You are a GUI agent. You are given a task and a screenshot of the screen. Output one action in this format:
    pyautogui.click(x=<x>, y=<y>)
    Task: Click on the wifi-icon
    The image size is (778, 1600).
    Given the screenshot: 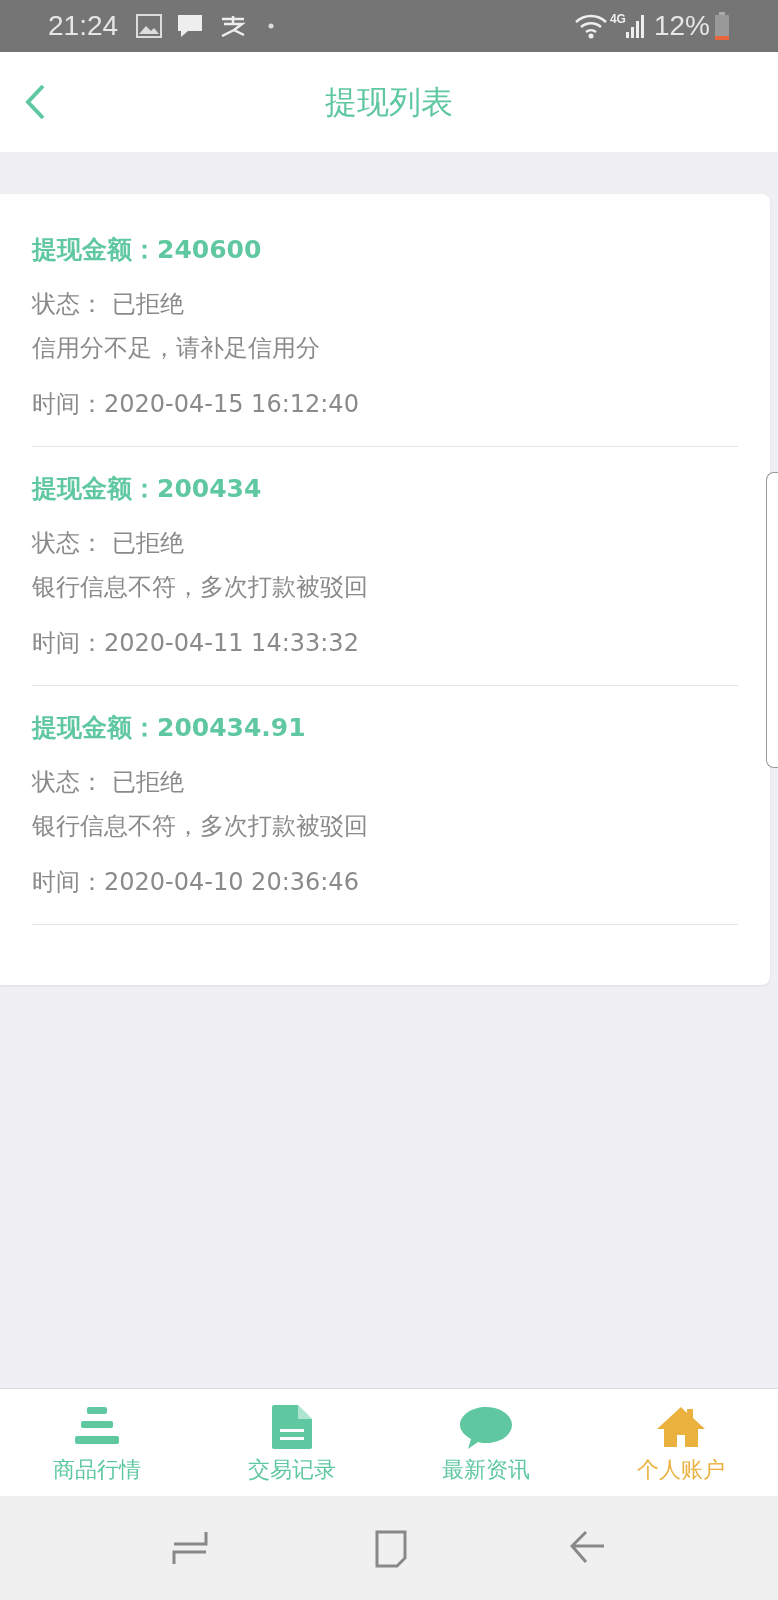 What is the action you would take?
    pyautogui.click(x=590, y=26)
    